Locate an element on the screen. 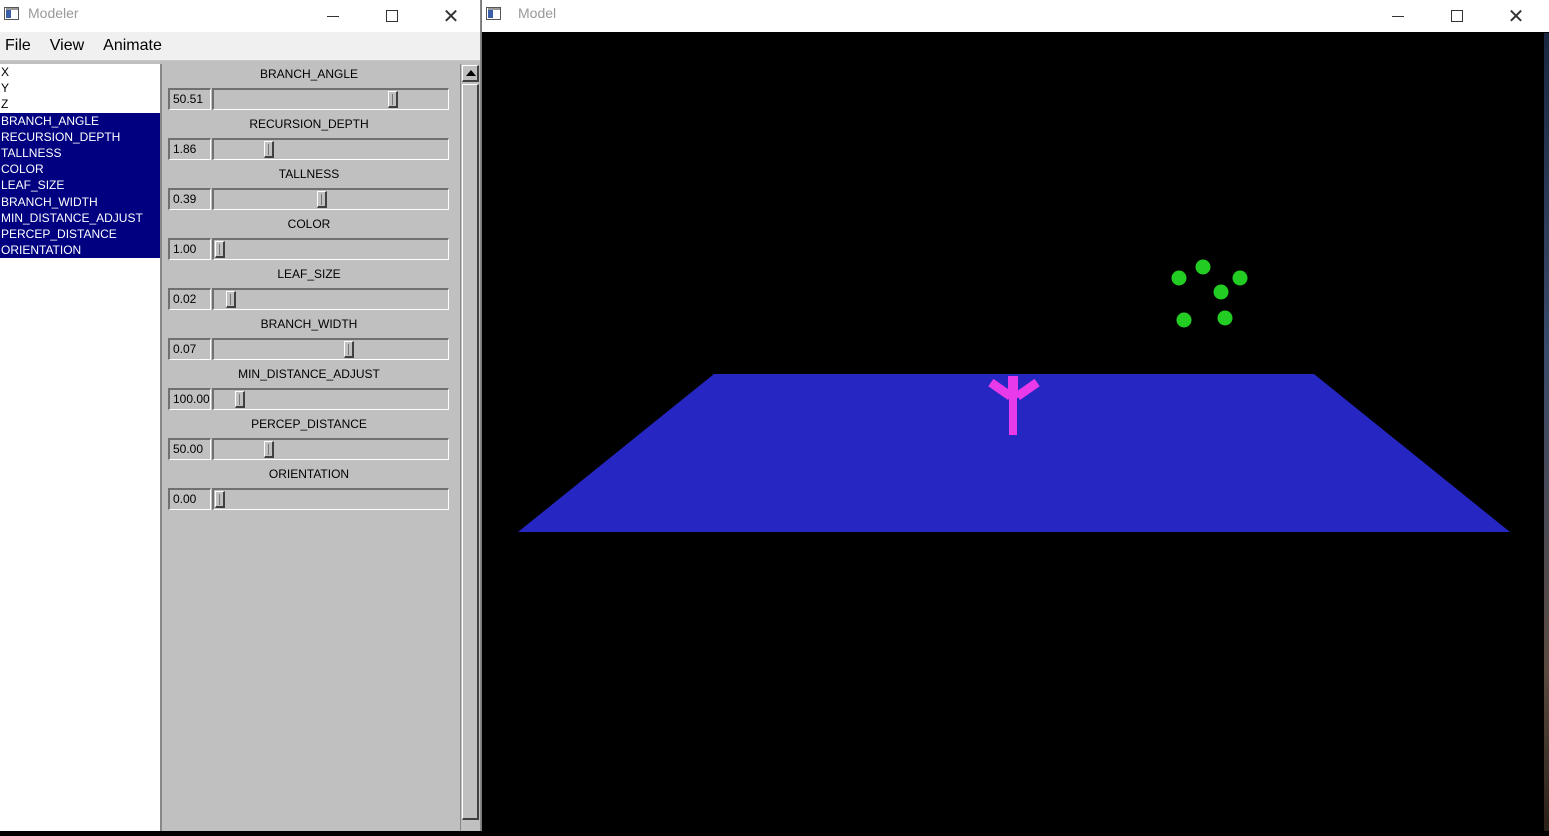 Image resolution: width=1549 pixels, height=836 pixels. model-titlebar: Model ✕ is located at coordinates (1015, 16).